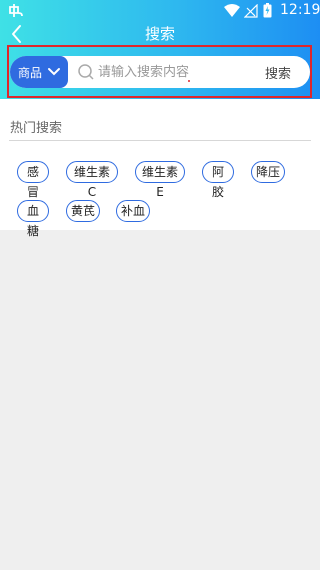 This screenshot has height=570, width=320. What do you see at coordinates (178, 72) in the screenshot?
I see `search-input` at bounding box center [178, 72].